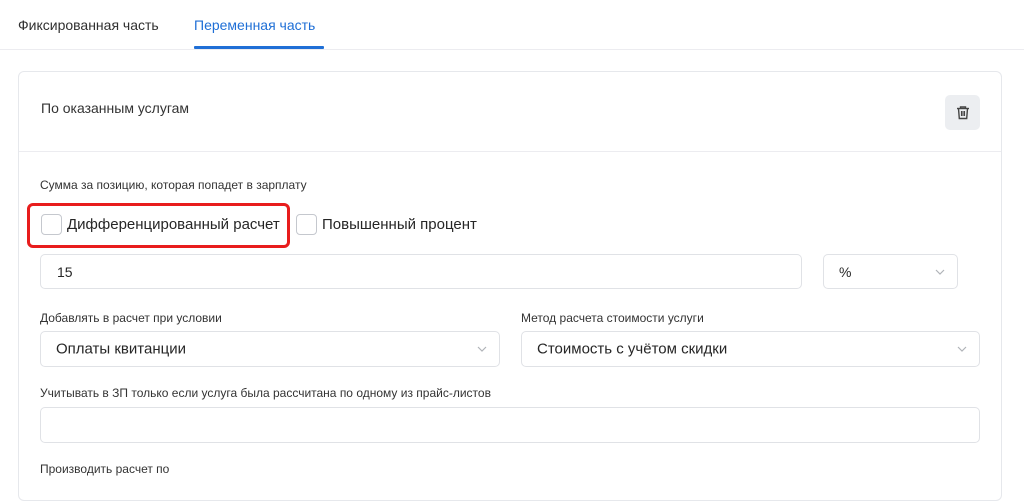 This screenshot has width=1024, height=501. What do you see at coordinates (270, 349) in the screenshot?
I see `condition-select: Оплаты квитанции` at bounding box center [270, 349].